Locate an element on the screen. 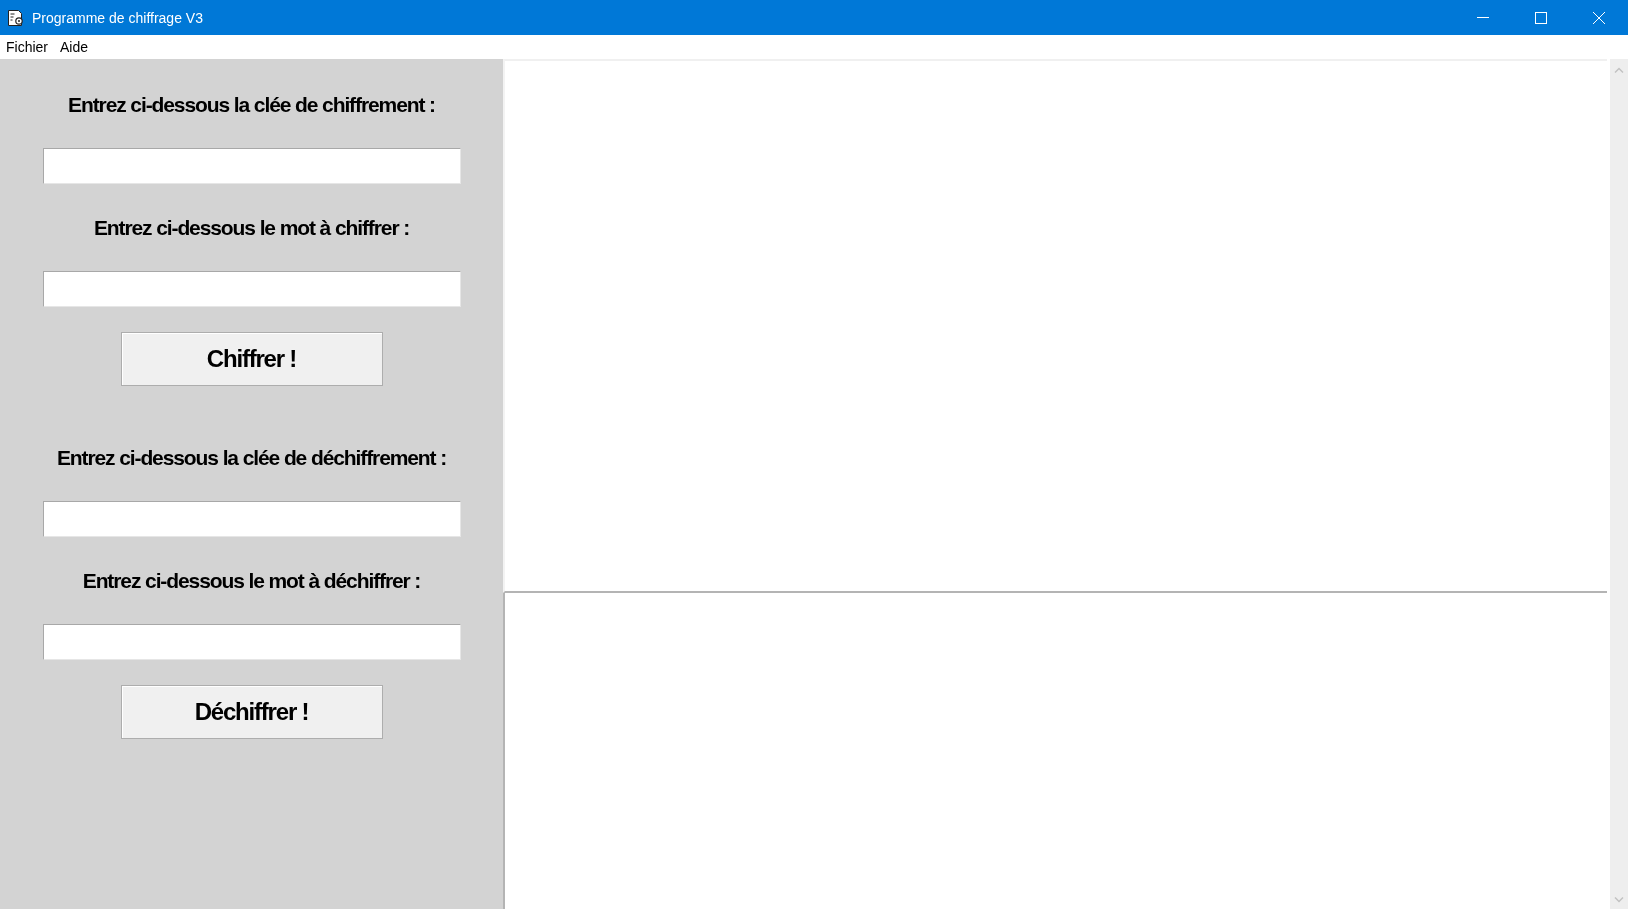 The width and height of the screenshot is (1628, 909). scrollbar is located at coordinates (1619, 484).